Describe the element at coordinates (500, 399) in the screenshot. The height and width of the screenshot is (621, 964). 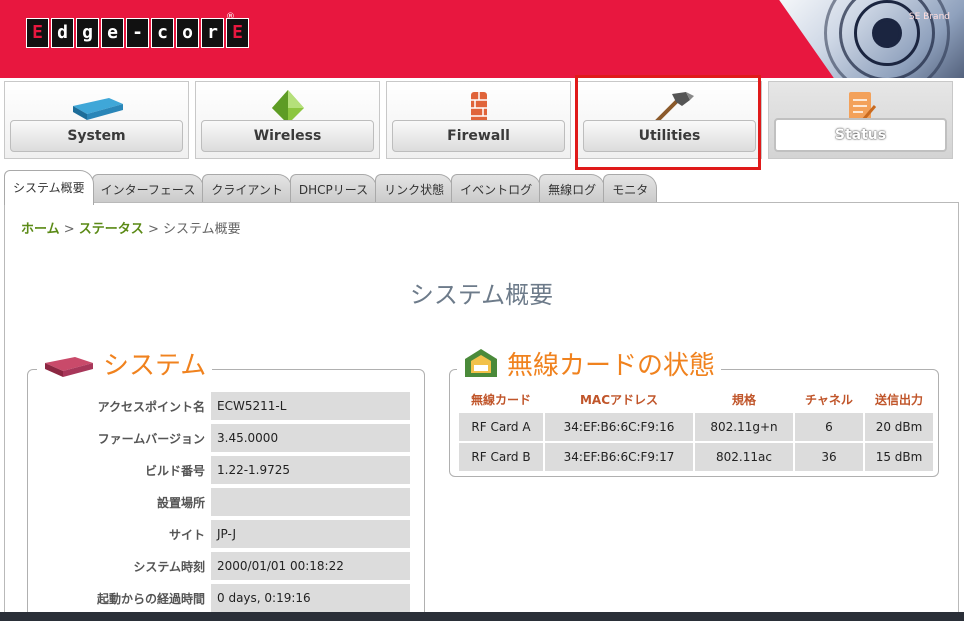
I see `column-header: 無線カード` at that location.